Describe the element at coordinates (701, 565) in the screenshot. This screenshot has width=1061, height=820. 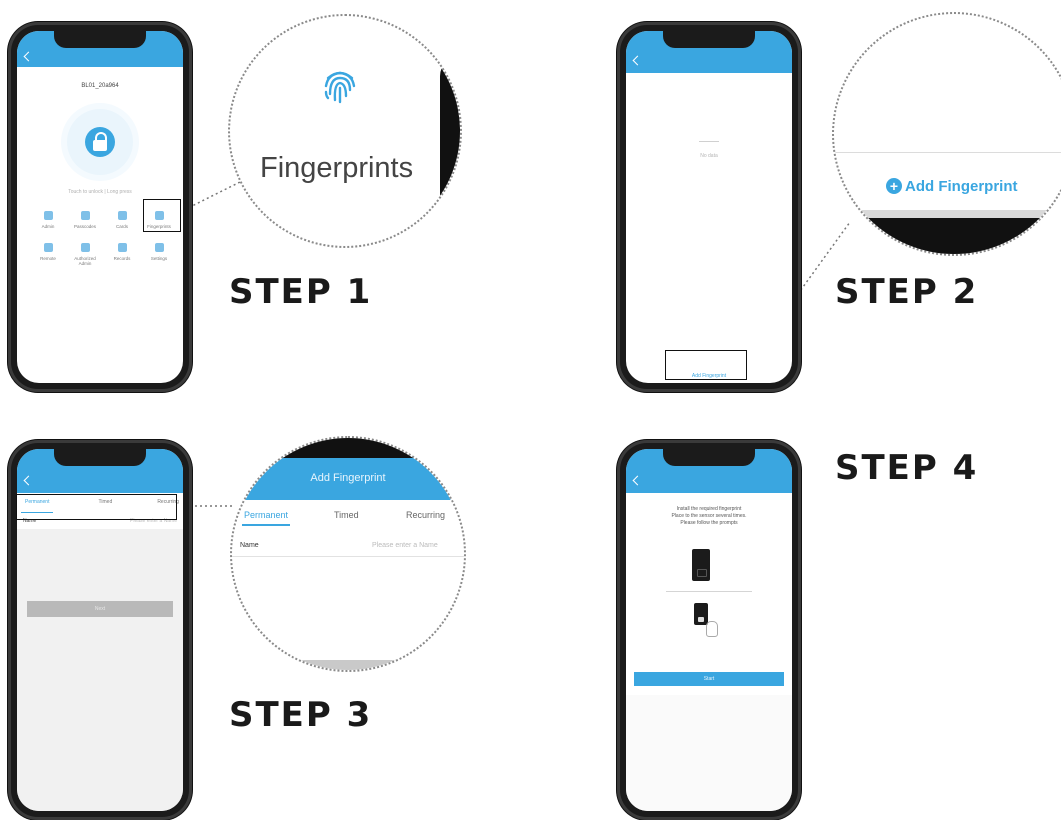
I see `lock-device-image` at that location.